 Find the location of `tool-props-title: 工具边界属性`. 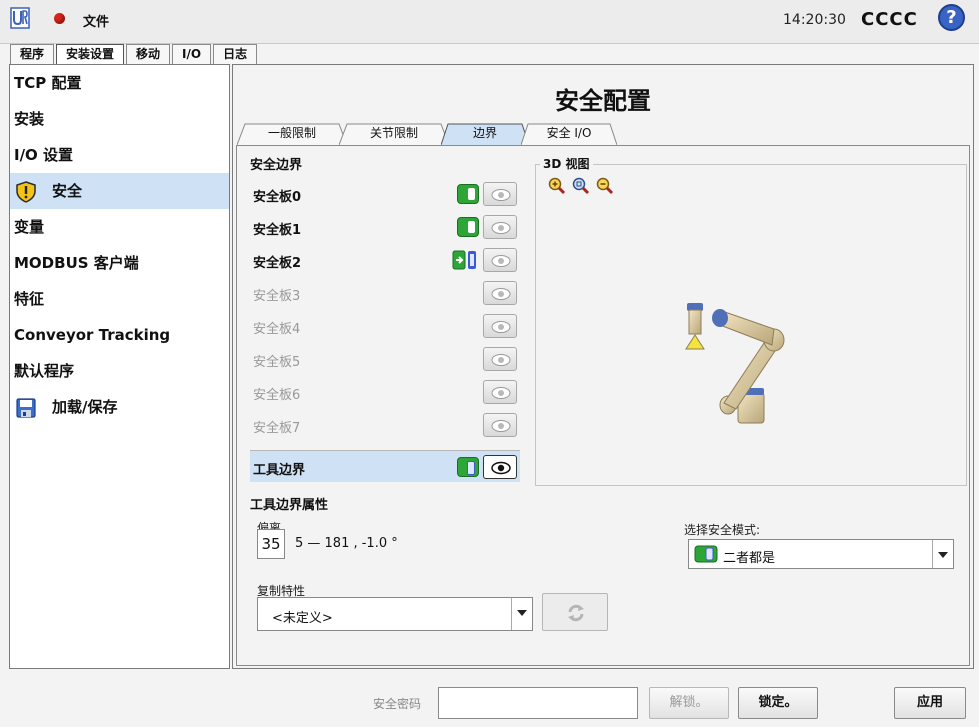

tool-props-title: 工具边界属性 is located at coordinates (289, 505).